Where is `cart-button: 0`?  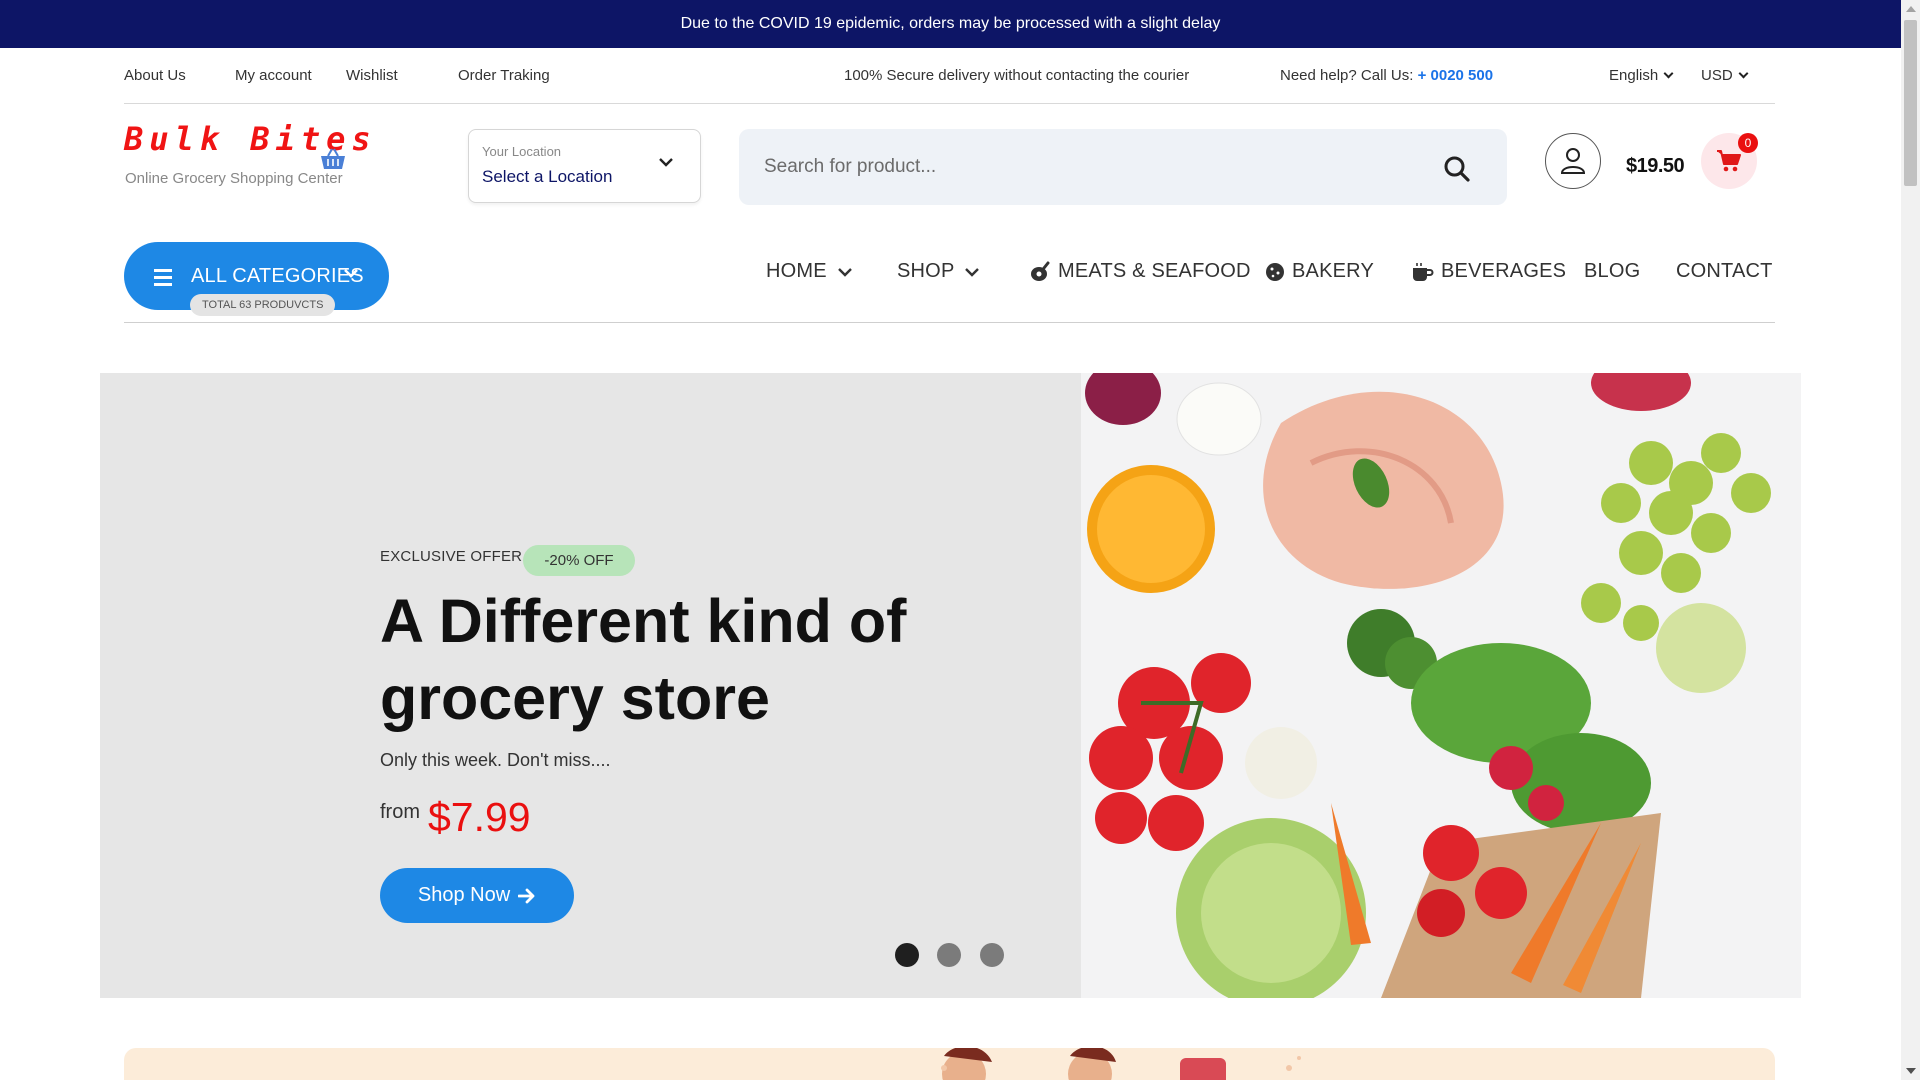
cart-button: 0 is located at coordinates (1729, 161).